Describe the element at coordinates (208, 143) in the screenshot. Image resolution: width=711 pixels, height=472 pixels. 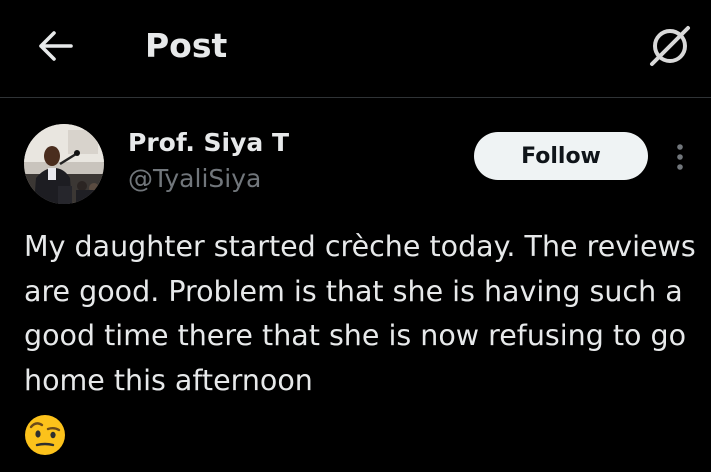
I see `author-name: Prof. Siya T` at that location.